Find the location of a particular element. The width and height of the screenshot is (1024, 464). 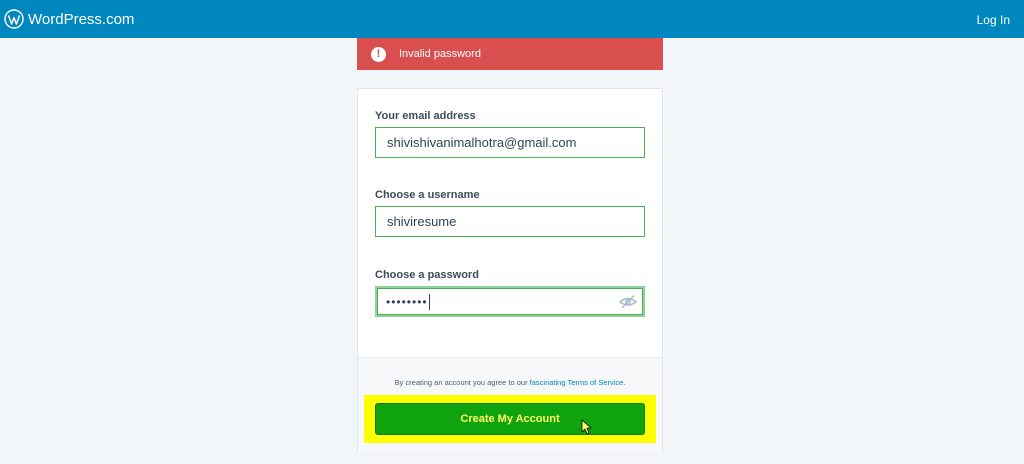

error-notice: ! Invalid password is located at coordinates (510, 54).